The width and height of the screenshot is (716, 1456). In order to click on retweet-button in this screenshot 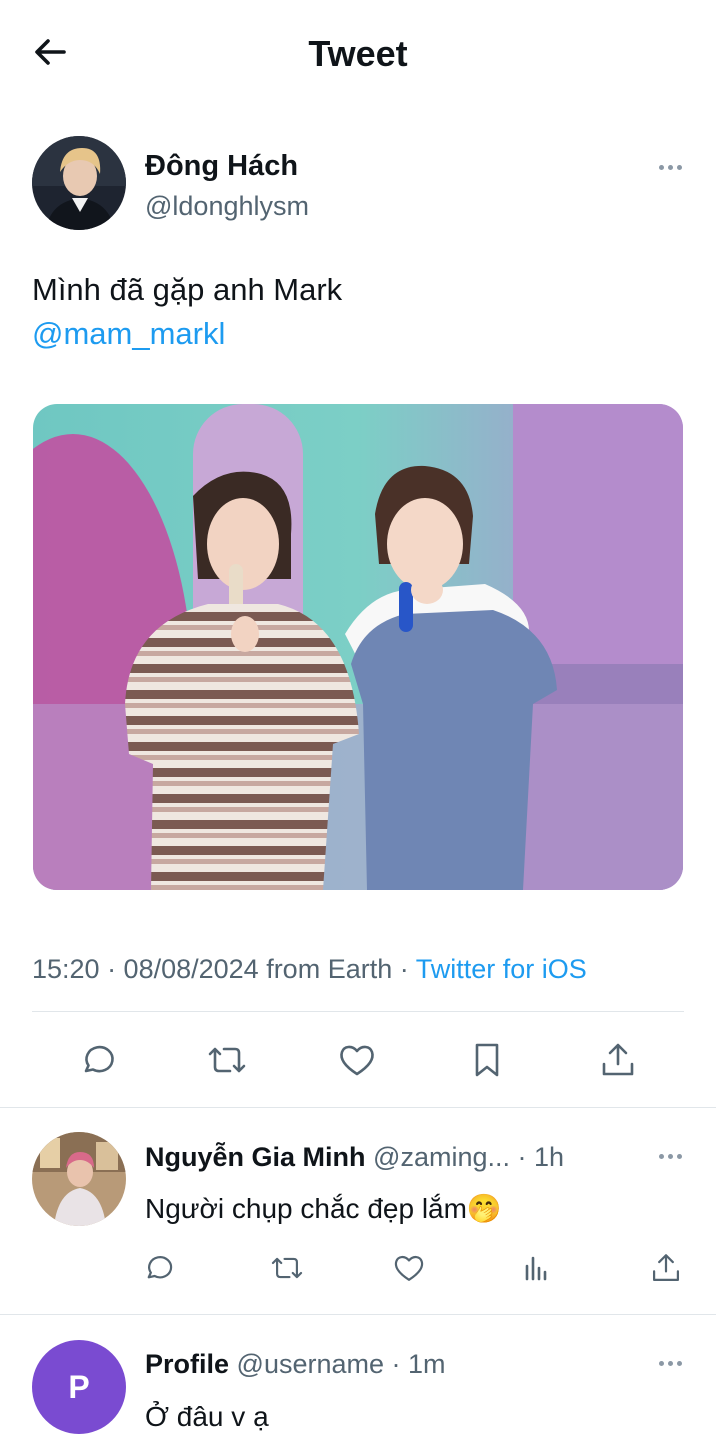, I will do `click(227, 1060)`.